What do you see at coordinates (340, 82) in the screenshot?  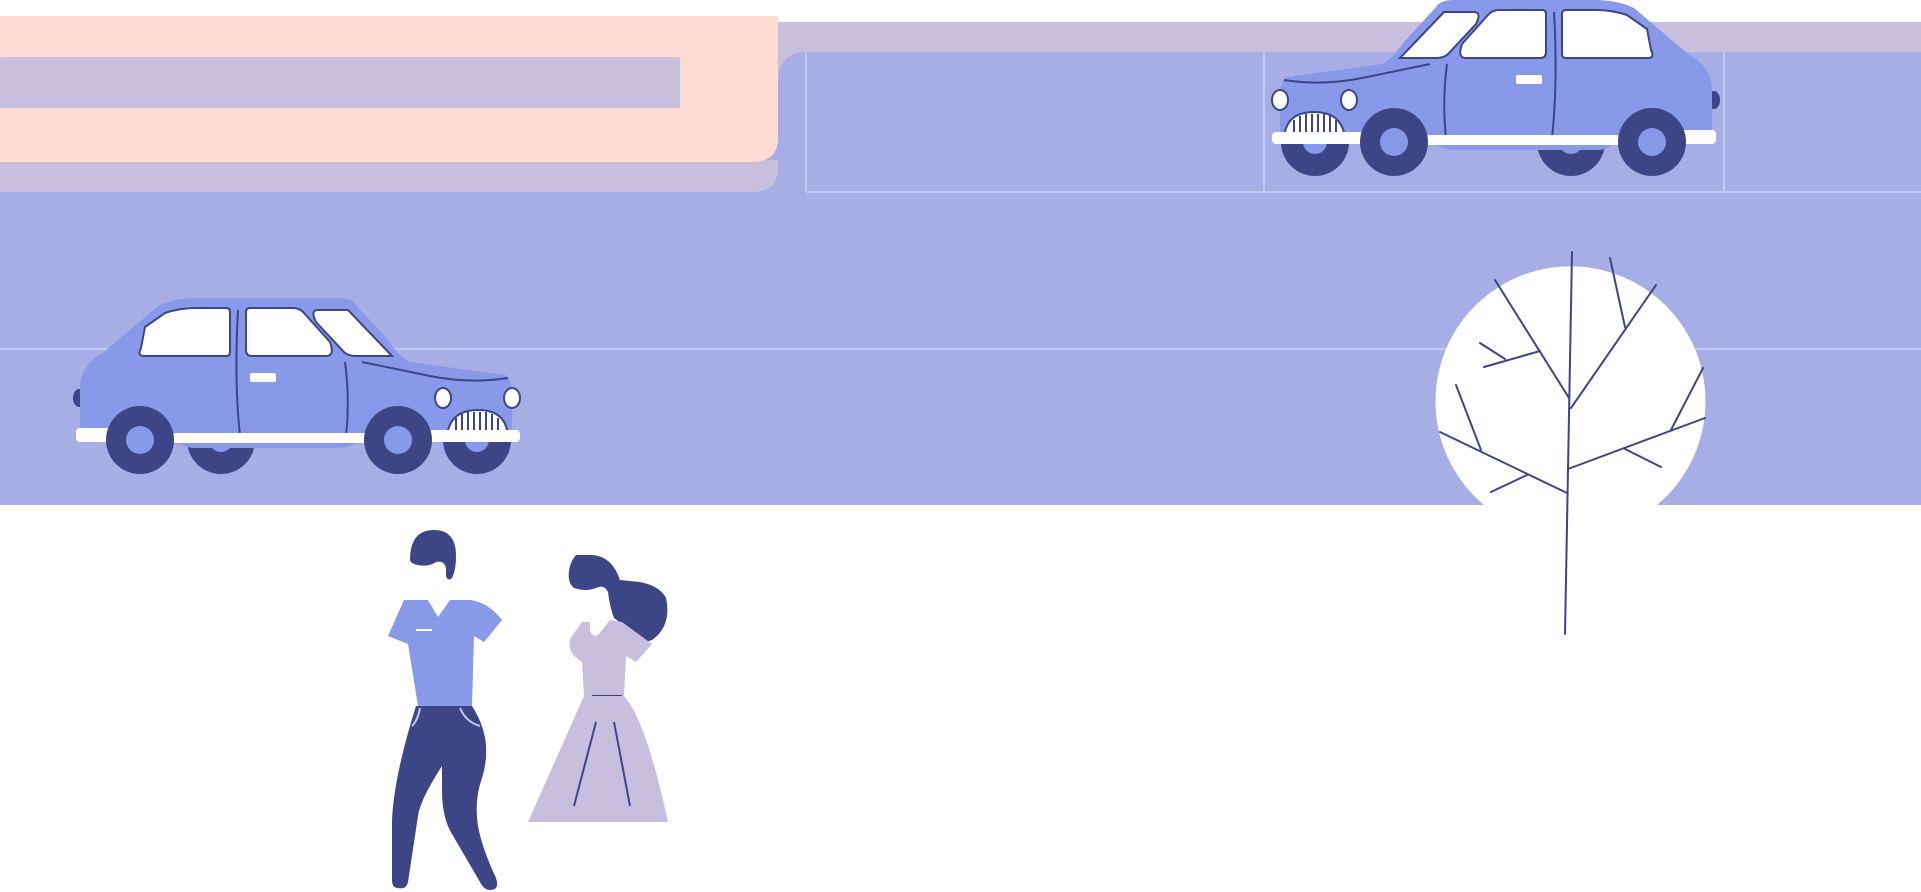 I see `lavender-inner-band` at bounding box center [340, 82].